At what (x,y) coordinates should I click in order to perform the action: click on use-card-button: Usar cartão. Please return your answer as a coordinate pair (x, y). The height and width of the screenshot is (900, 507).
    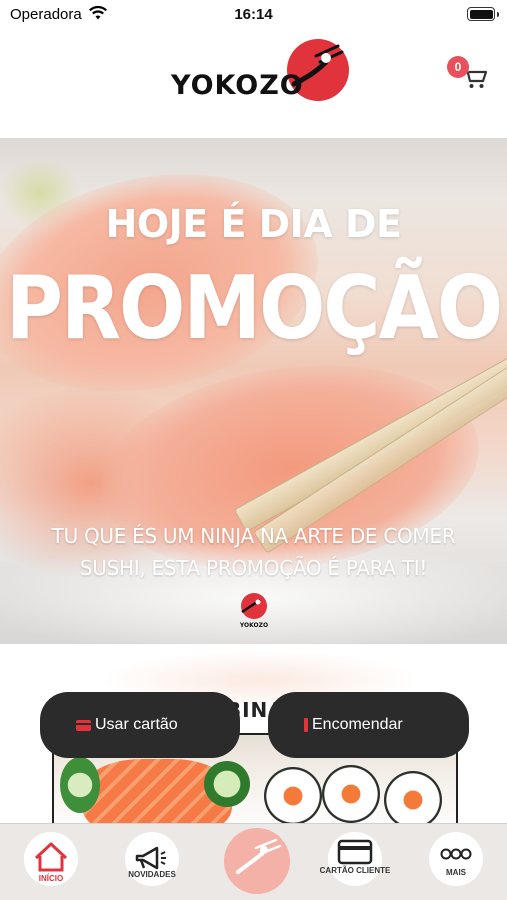
    Looking at the image, I should click on (140, 725).